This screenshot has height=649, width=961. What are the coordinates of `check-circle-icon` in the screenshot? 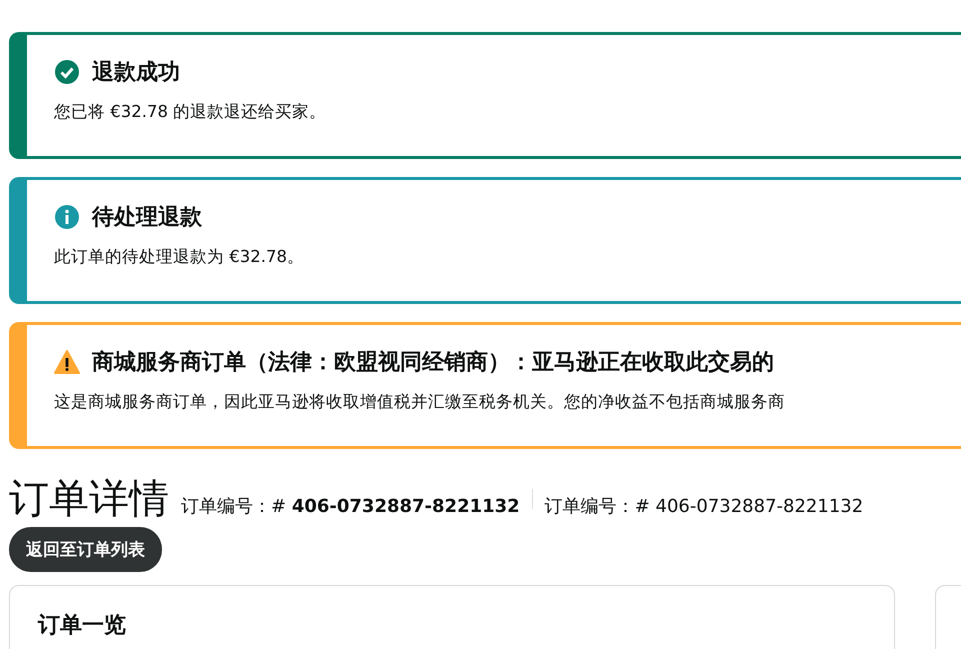 It's located at (67, 72).